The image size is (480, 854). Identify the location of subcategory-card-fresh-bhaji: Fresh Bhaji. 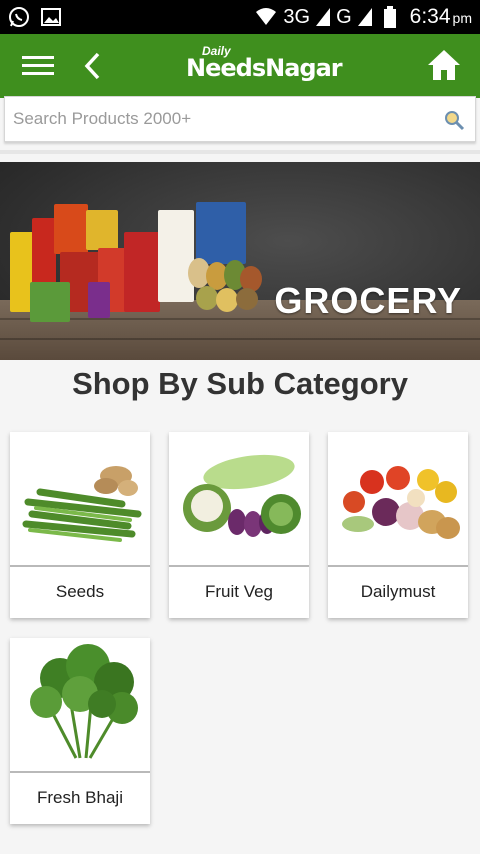
(80, 731).